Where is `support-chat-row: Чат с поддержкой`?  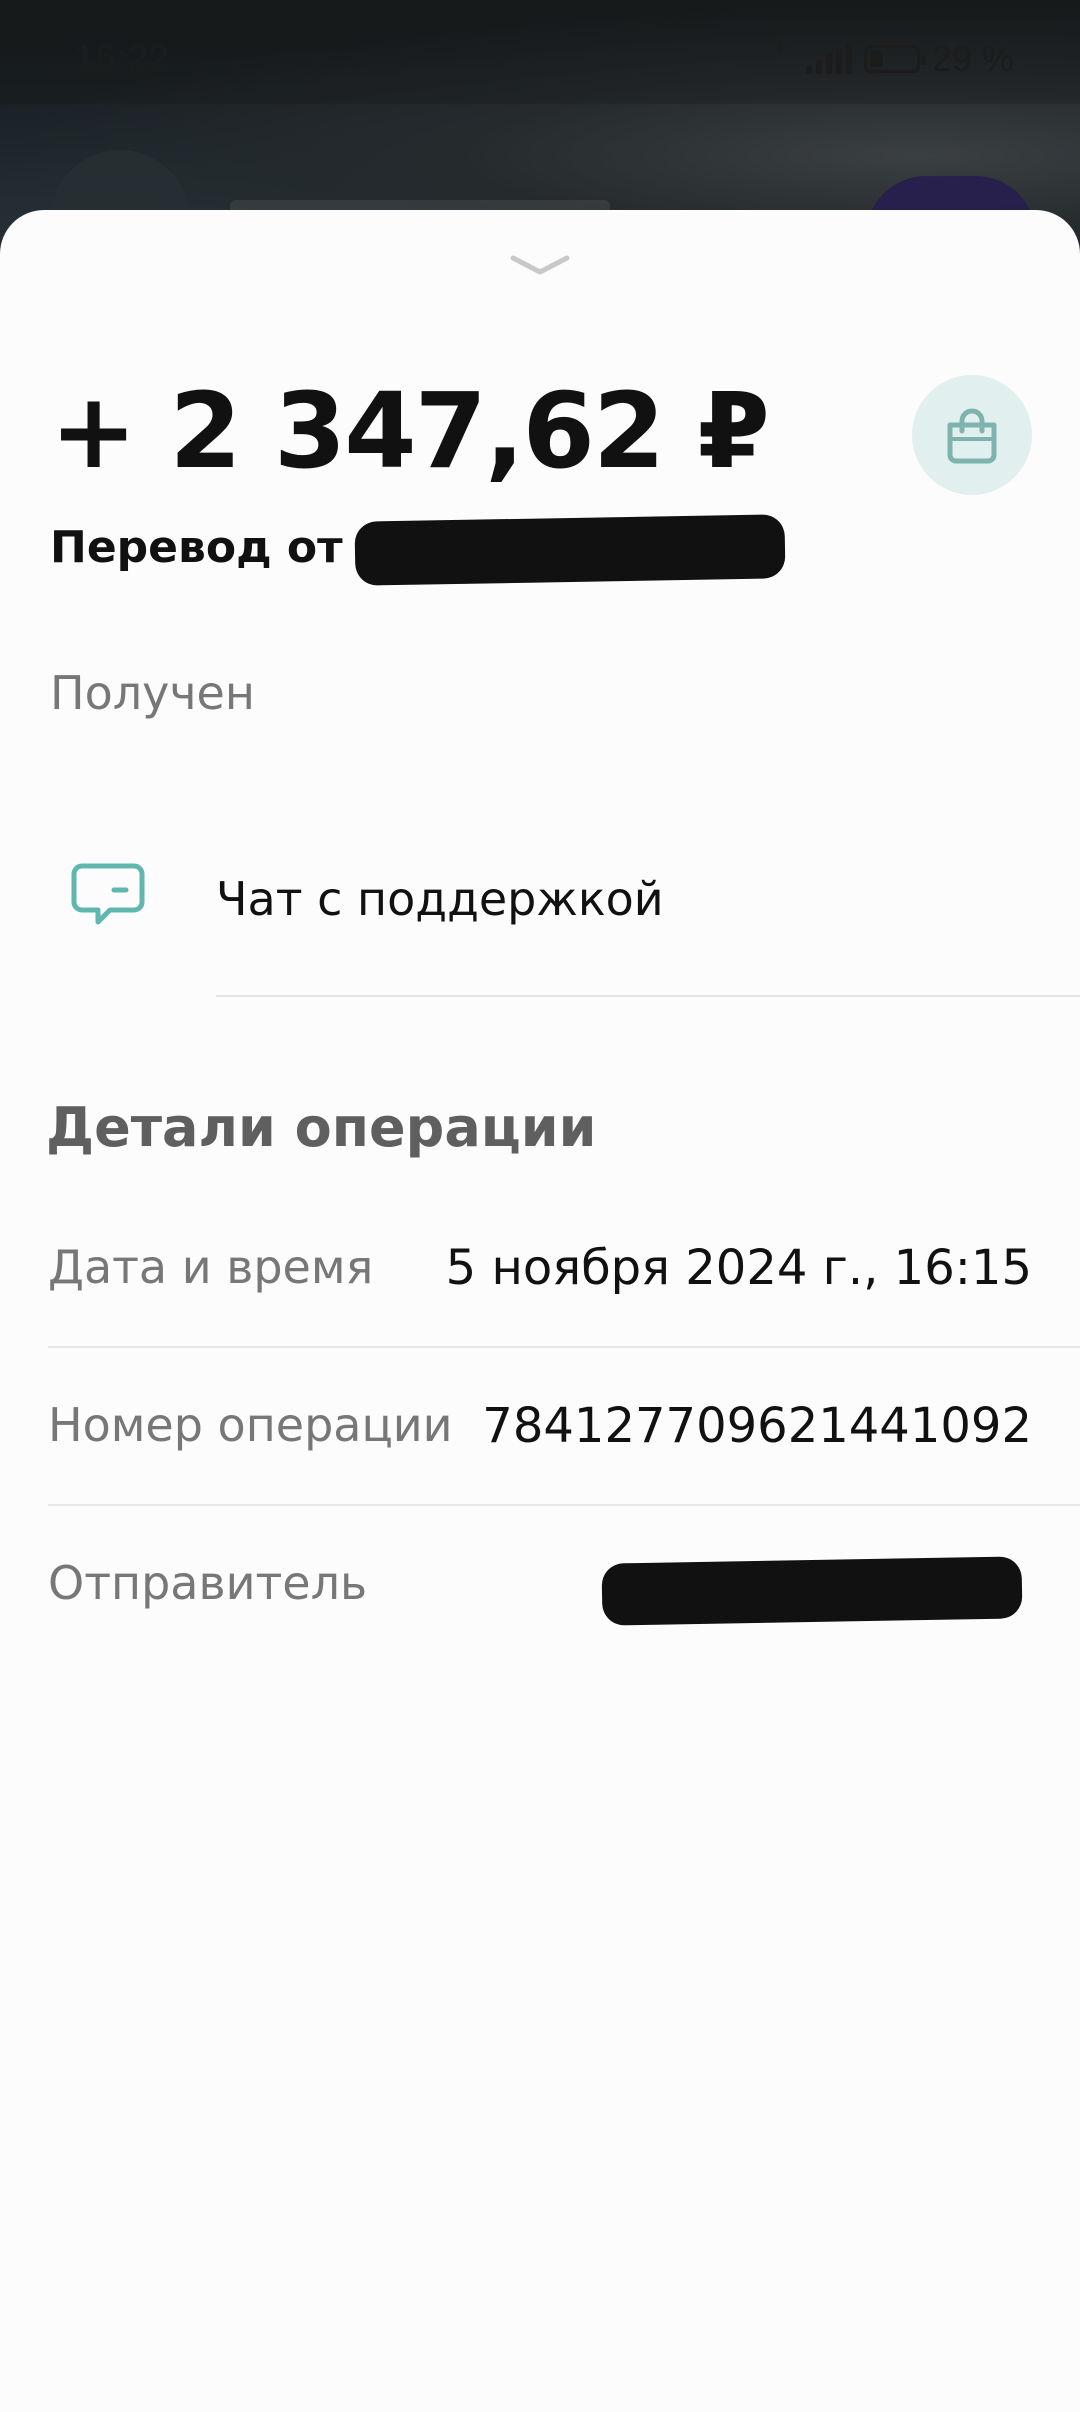 support-chat-row: Чат с поддержкой is located at coordinates (540, 910).